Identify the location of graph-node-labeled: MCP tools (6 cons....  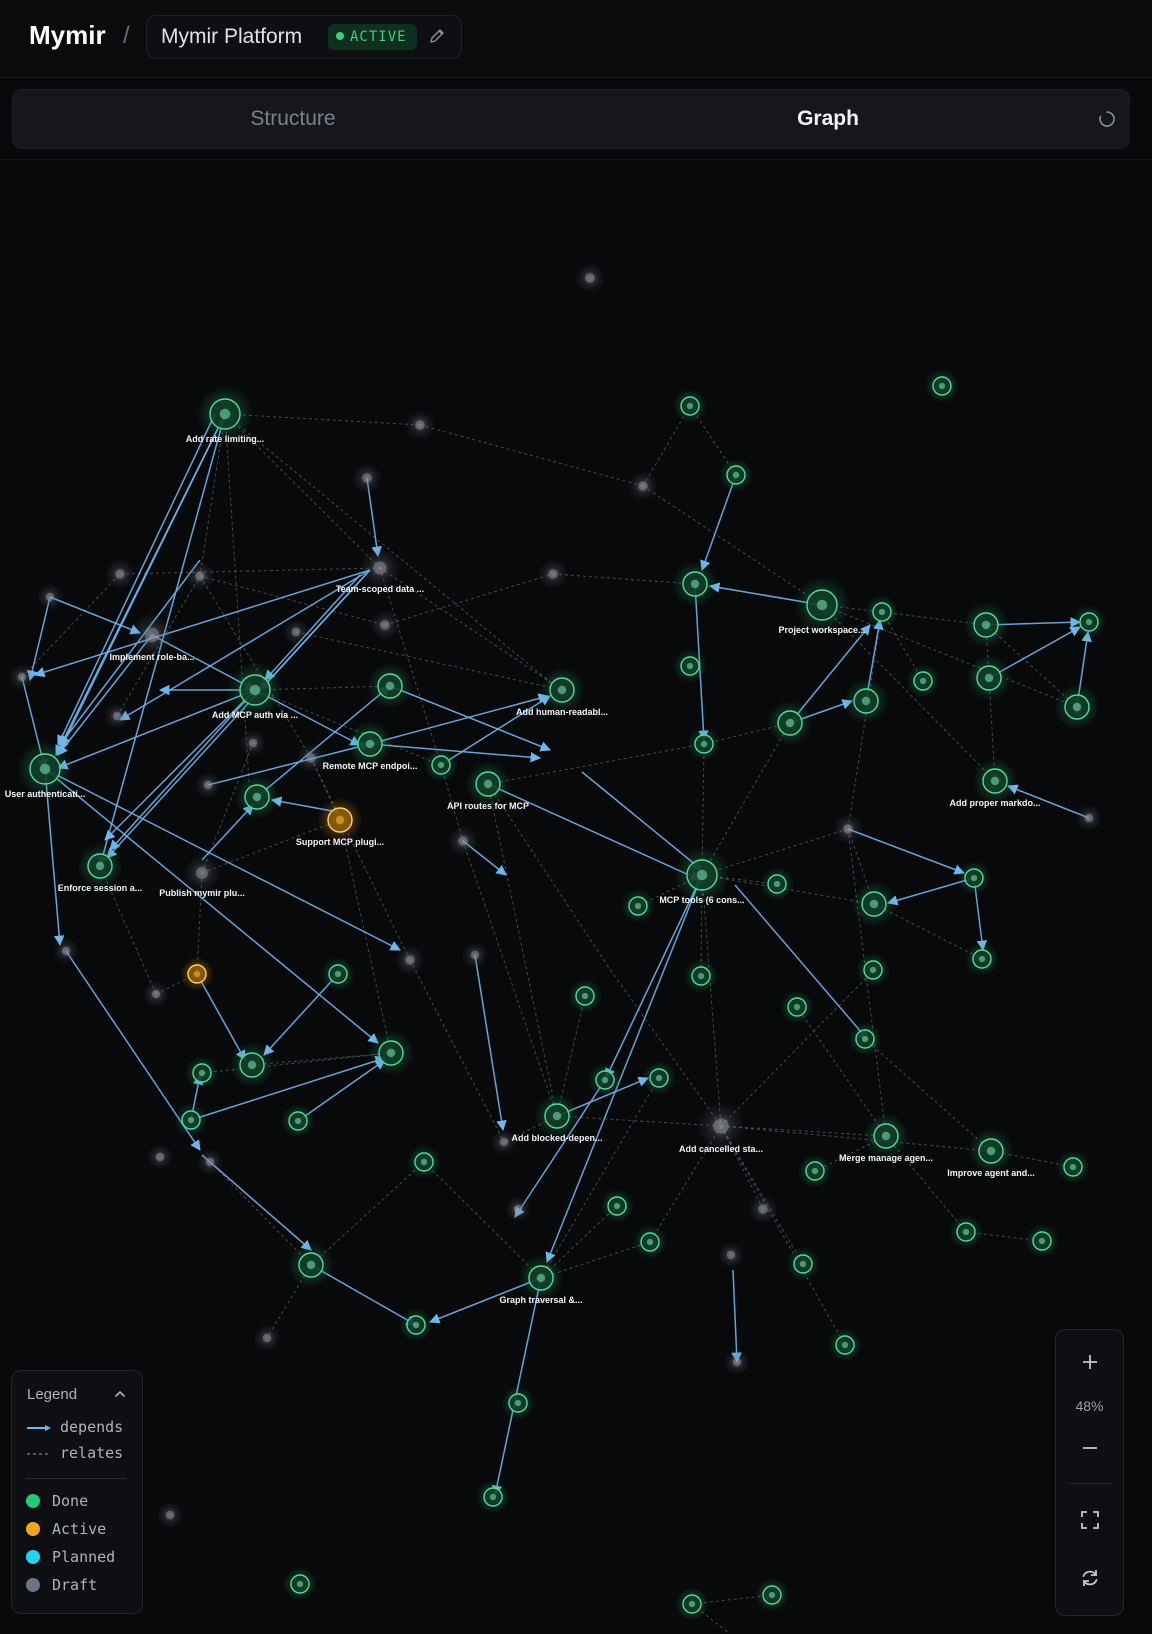
(702, 876).